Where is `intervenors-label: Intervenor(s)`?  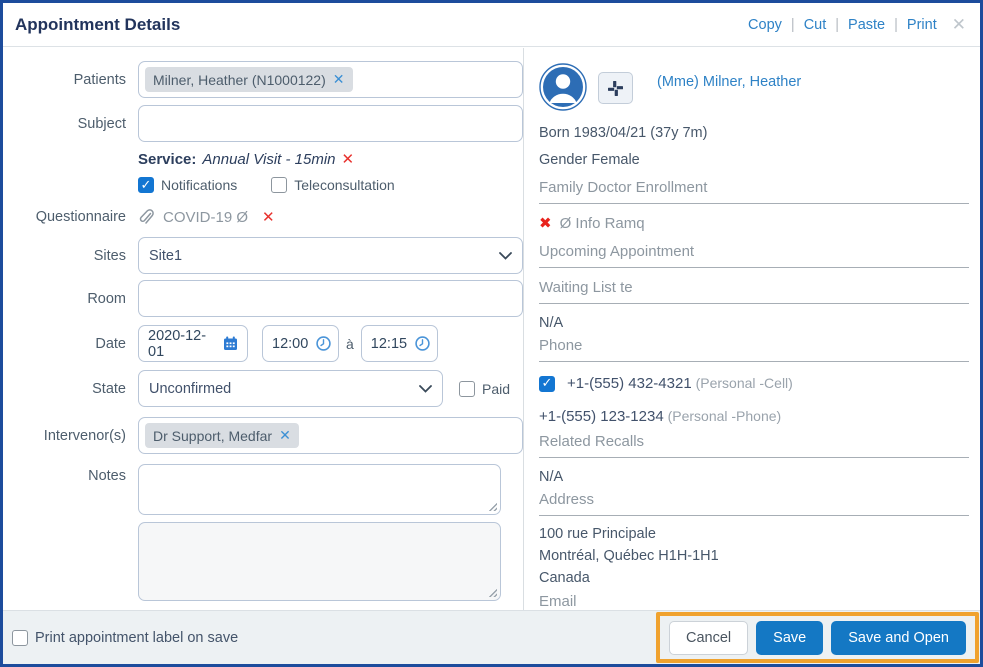 intervenors-label: Intervenor(s) is located at coordinates (84, 435).